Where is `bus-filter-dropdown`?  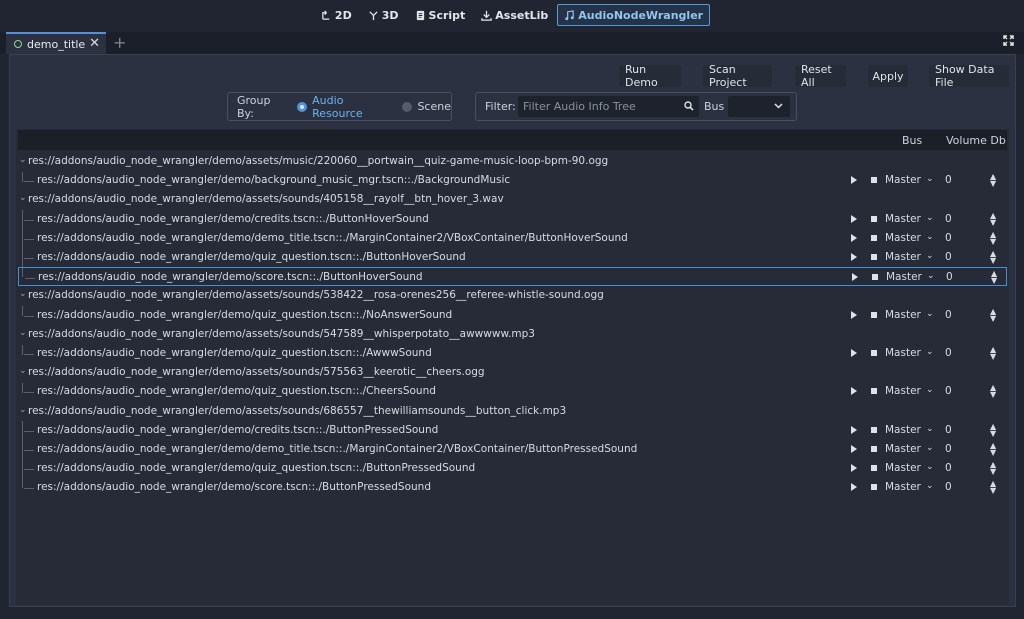 bus-filter-dropdown is located at coordinates (759, 106).